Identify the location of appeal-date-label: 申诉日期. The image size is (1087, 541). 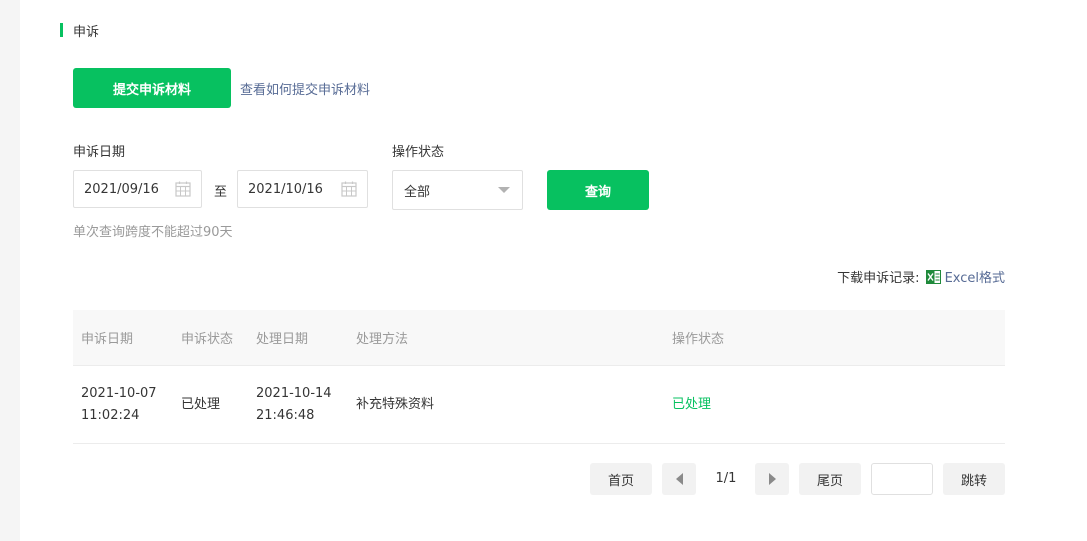
(99, 152).